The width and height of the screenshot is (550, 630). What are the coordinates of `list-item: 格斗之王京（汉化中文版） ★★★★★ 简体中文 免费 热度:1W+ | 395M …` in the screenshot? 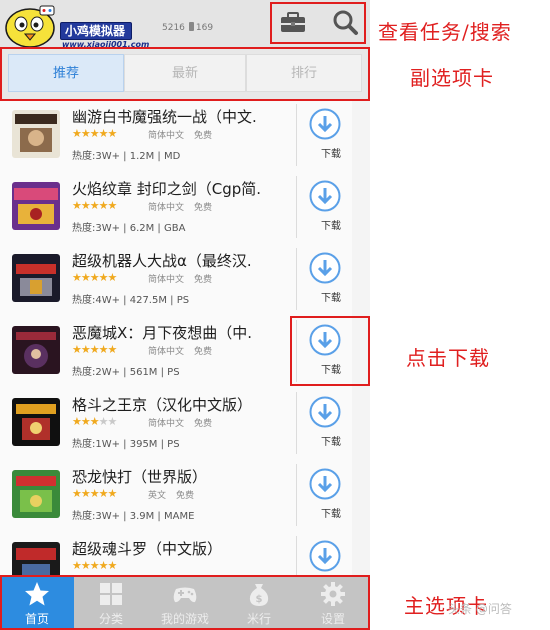 It's located at (176, 424).